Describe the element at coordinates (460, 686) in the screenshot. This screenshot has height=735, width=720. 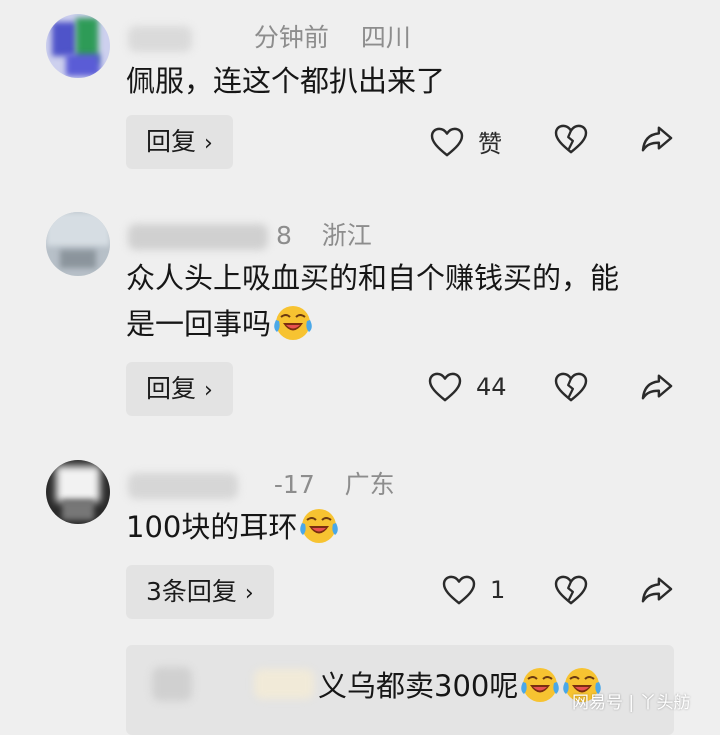
I see `reply-preview-text: 义乌都卖300呢` at that location.